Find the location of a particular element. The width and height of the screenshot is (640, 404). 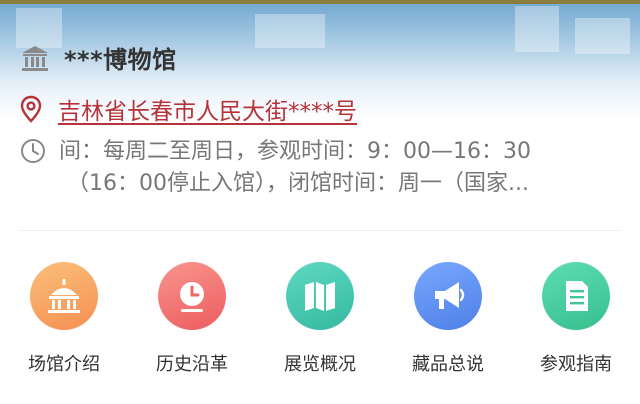

museum-icon is located at coordinates (35, 58).